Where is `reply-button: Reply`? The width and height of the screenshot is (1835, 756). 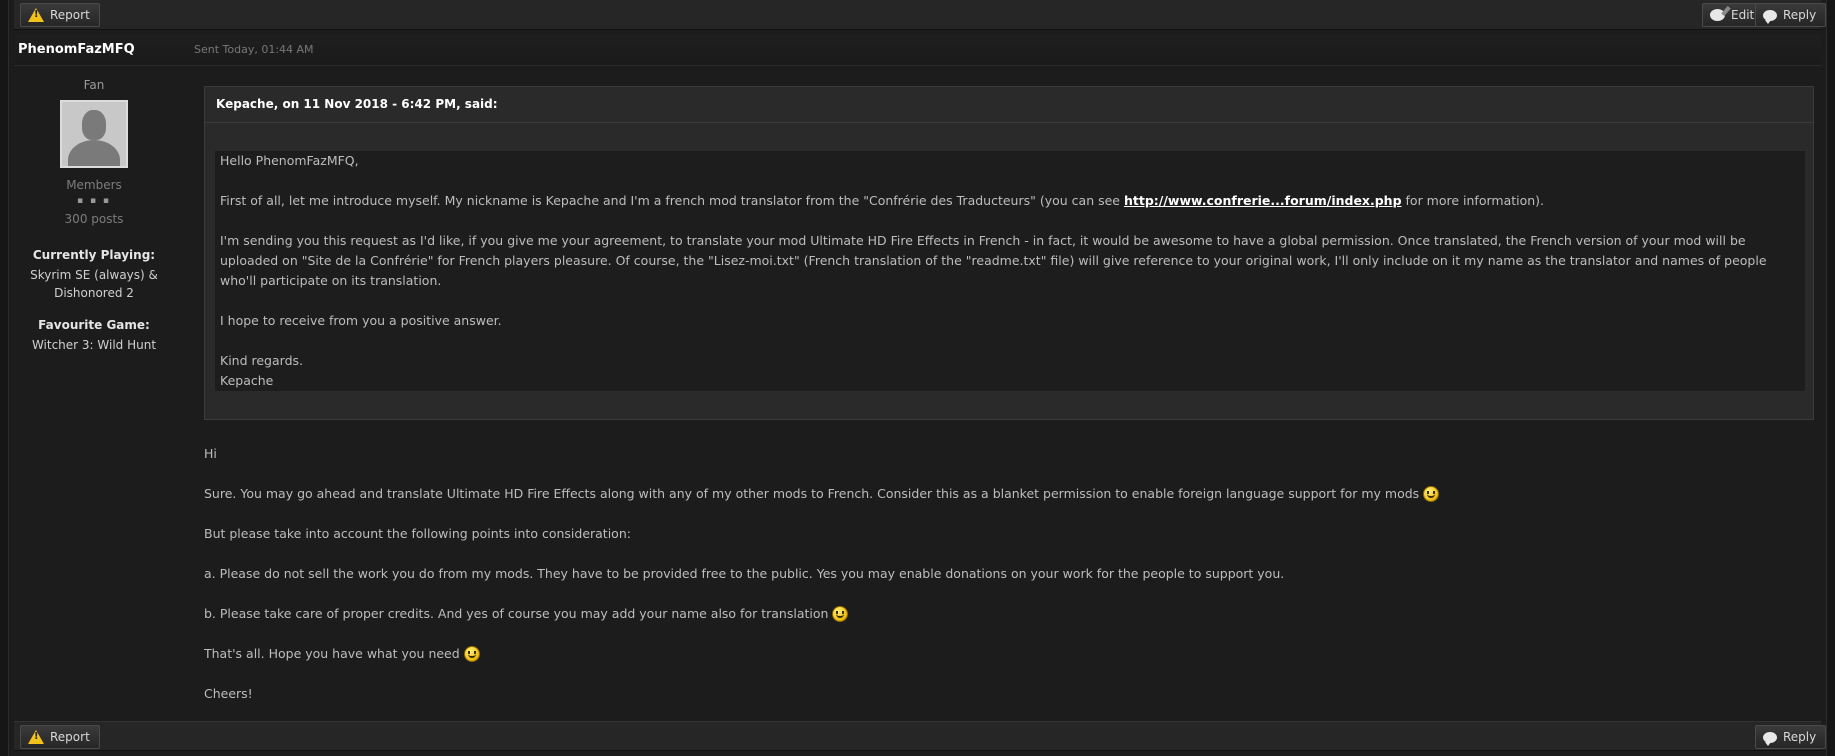
reply-button: Reply is located at coordinates (1791, 15).